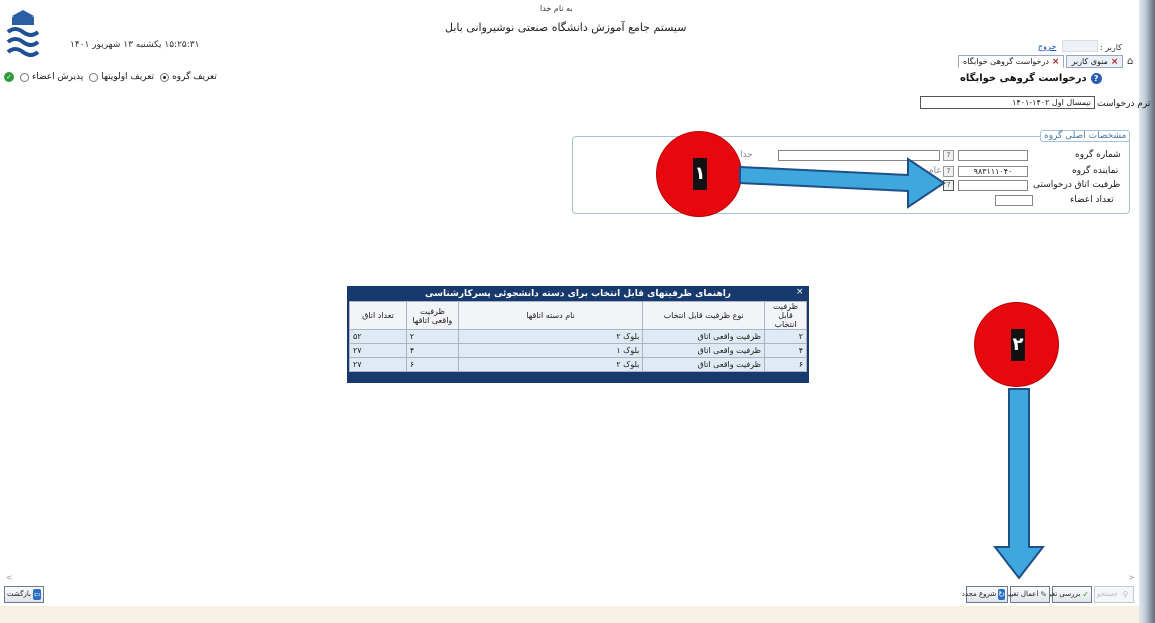  I want to click on search-button: ⚲ جستجو, so click(1114, 594).